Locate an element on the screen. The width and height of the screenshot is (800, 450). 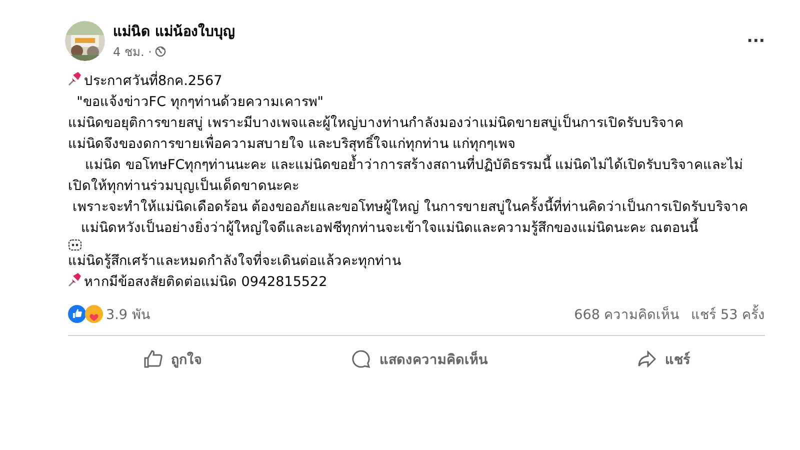
post-text: เพราะจะทำให้แม่นิดเดือดร้อน ต้องขออภัยและขอโทษผู้ใหญ่ ในการขายสบู่ในครั้งนี้ที่ท่านคิดว่าเป็นการเปิดรับบริจาค is located at coordinates (408, 207).